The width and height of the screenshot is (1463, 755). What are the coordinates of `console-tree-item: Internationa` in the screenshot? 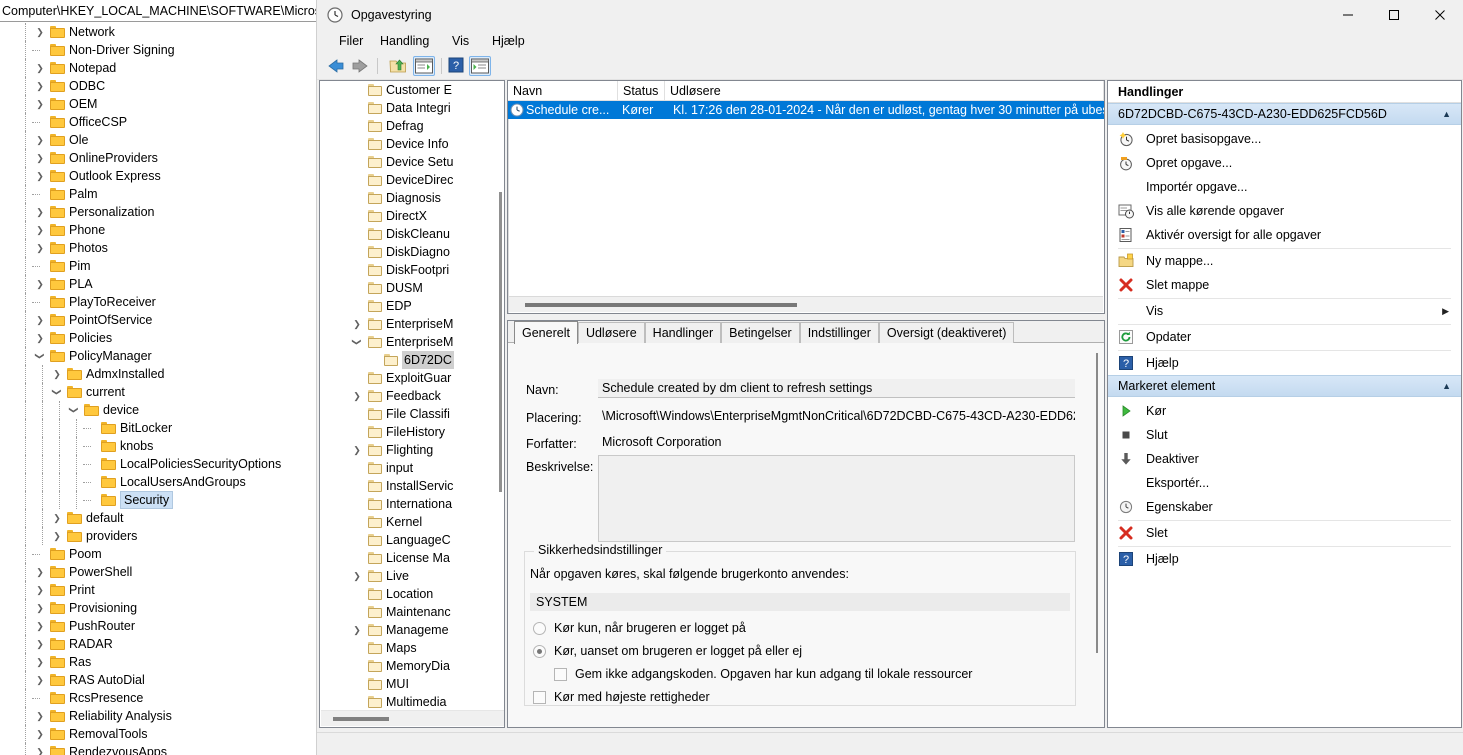 It's located at (412, 504).